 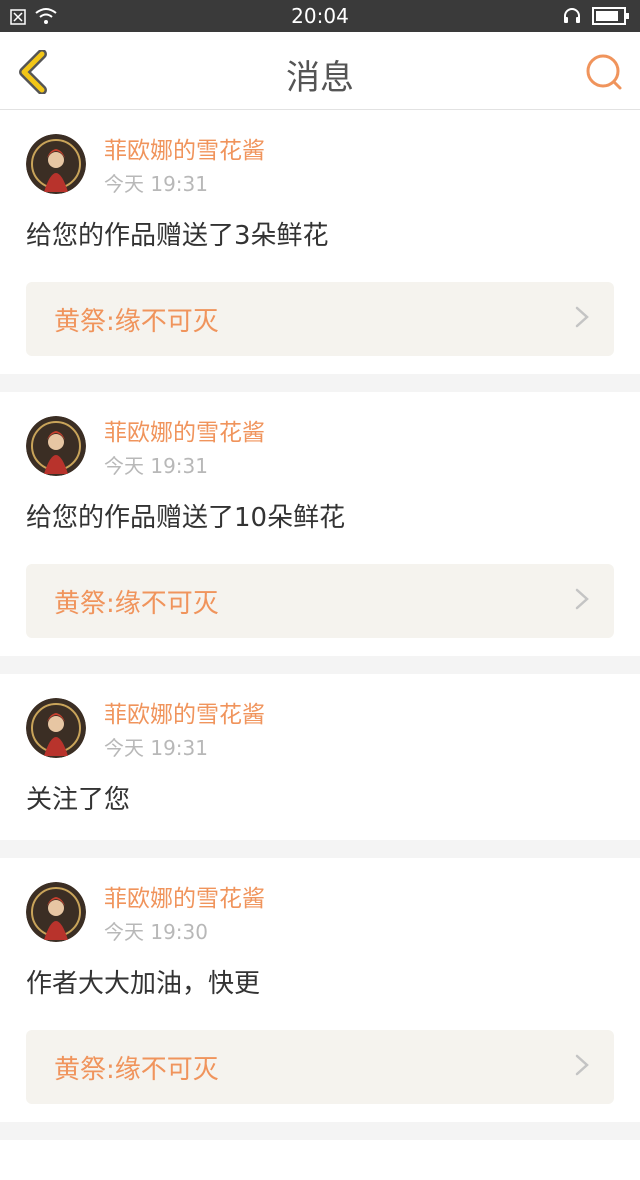 I want to click on status-time: 20:04, so click(x=320, y=16).